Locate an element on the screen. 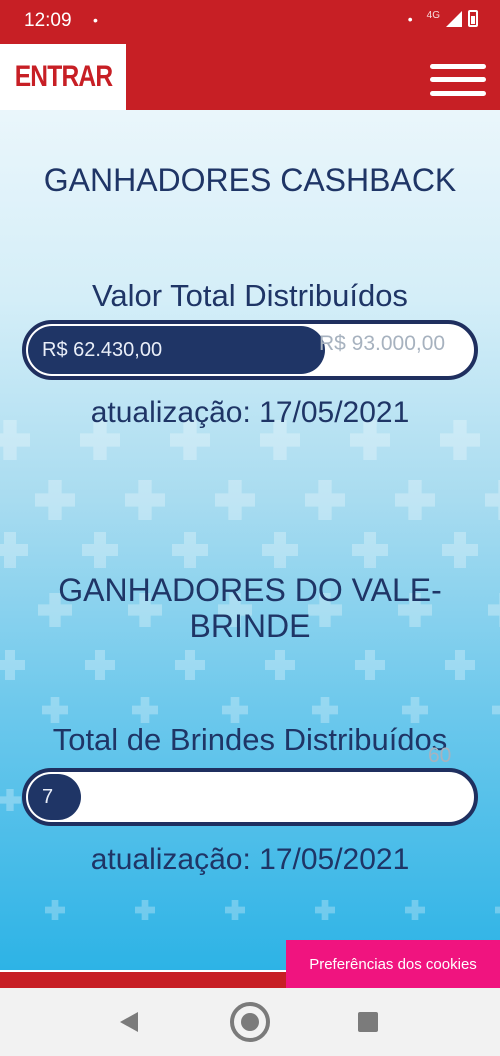 Image resolution: width=500 pixels, height=1056 pixels. cashback-progress-fill: R$ 62.430,00 is located at coordinates (176, 350).